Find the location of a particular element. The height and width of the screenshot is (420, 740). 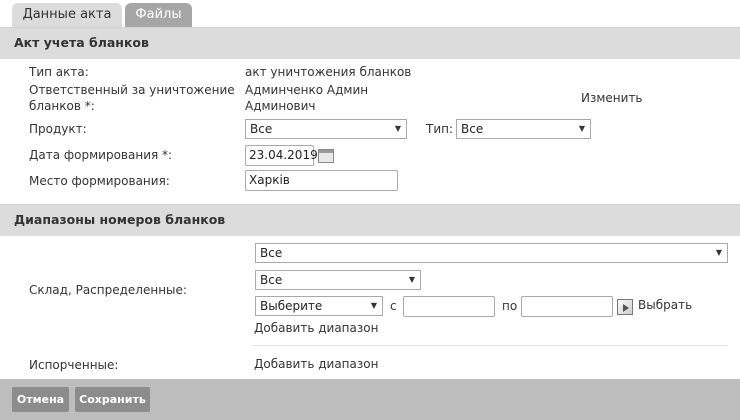

act-section-header: Акт учета бланков is located at coordinates (370, 43).